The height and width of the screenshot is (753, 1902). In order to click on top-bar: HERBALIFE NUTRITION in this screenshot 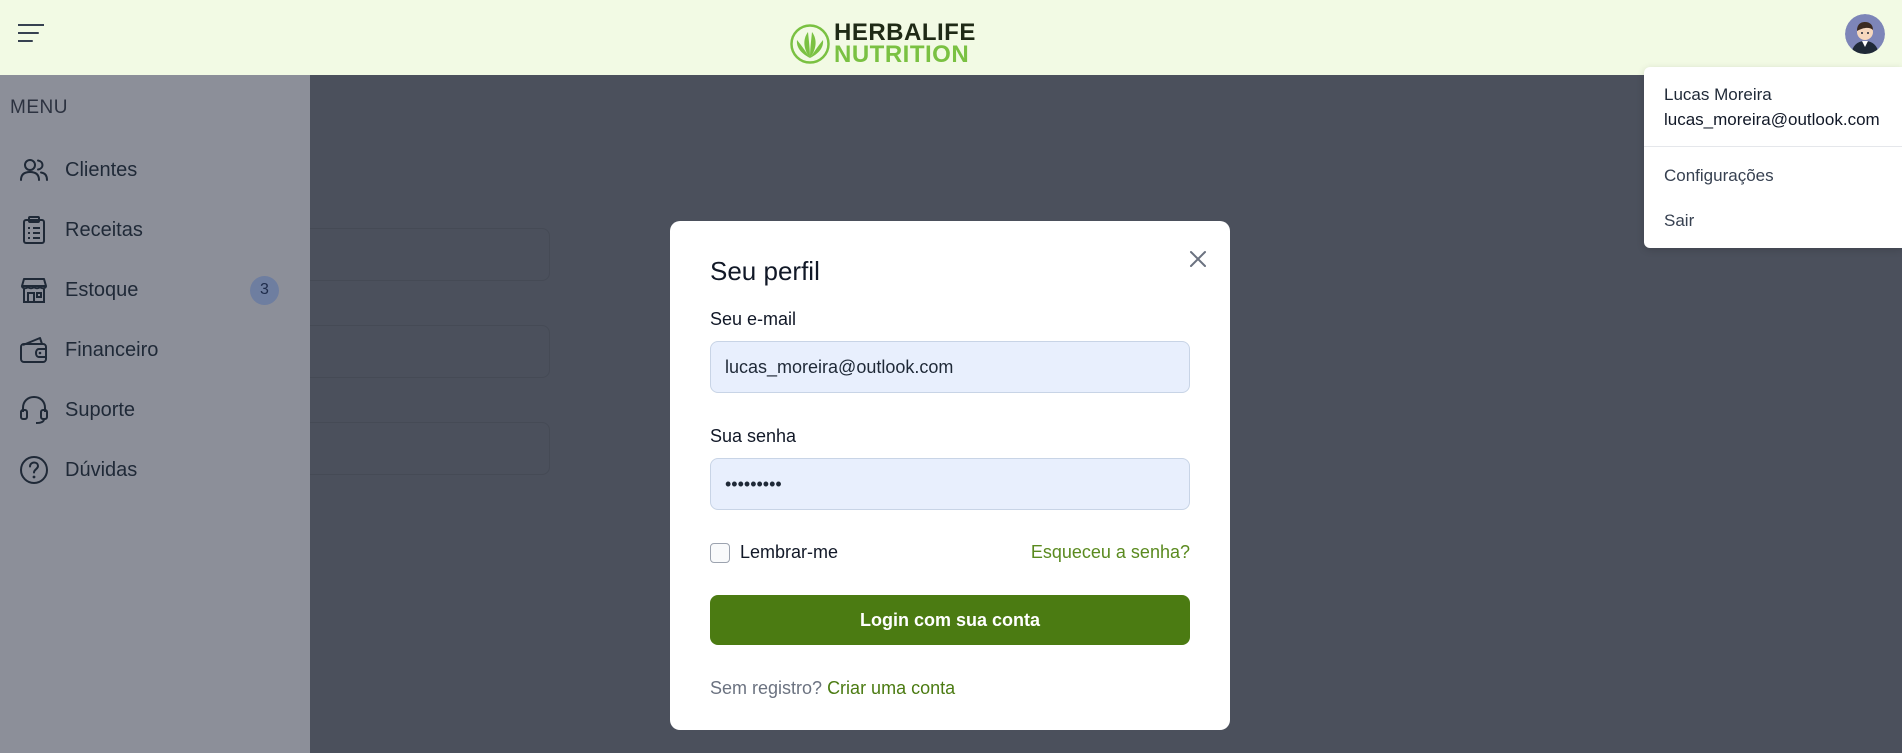, I will do `click(951, 37)`.